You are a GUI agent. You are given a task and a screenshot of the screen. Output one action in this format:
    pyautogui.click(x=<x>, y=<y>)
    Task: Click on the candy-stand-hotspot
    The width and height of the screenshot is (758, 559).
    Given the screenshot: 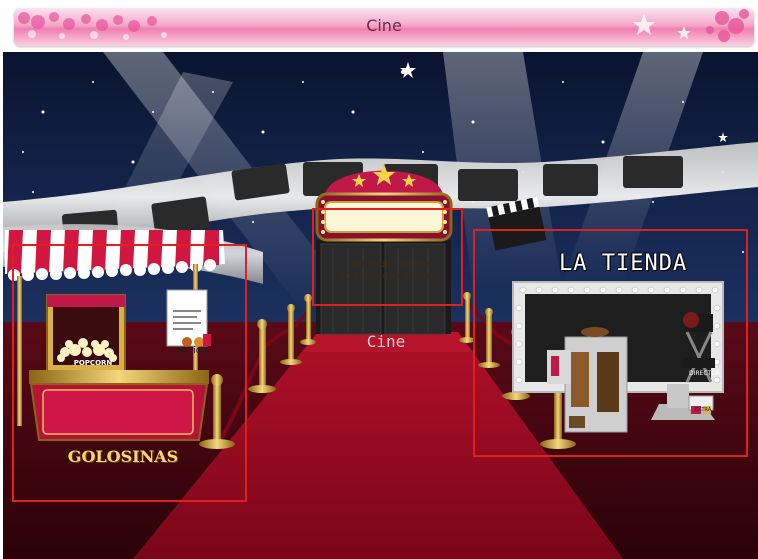 What is the action you would take?
    pyautogui.click(x=129, y=373)
    